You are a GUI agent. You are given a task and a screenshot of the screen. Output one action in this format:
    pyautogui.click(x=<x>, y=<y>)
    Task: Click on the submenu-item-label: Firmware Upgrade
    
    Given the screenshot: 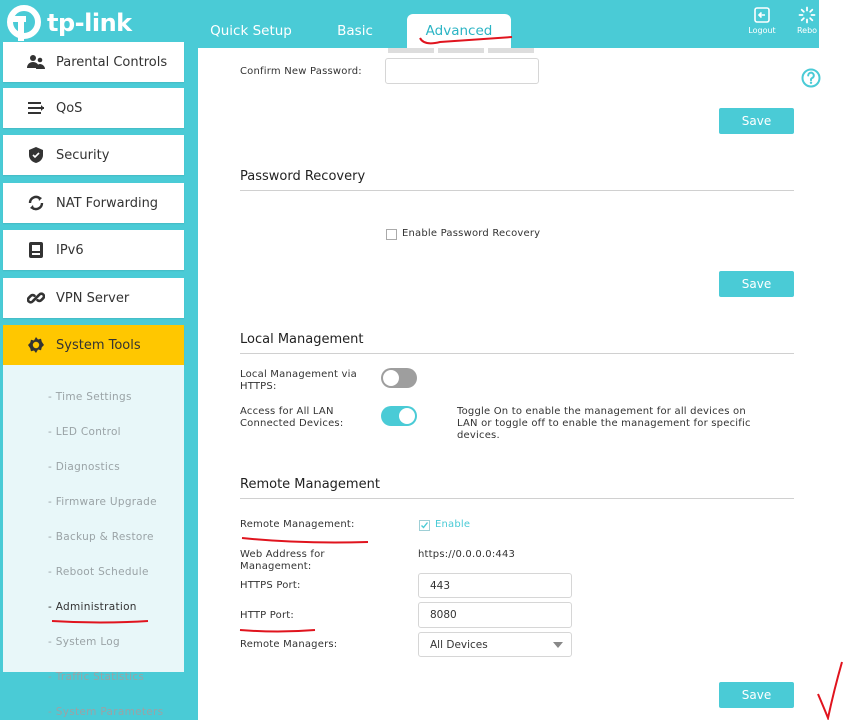 What is the action you would take?
    pyautogui.click(x=106, y=502)
    